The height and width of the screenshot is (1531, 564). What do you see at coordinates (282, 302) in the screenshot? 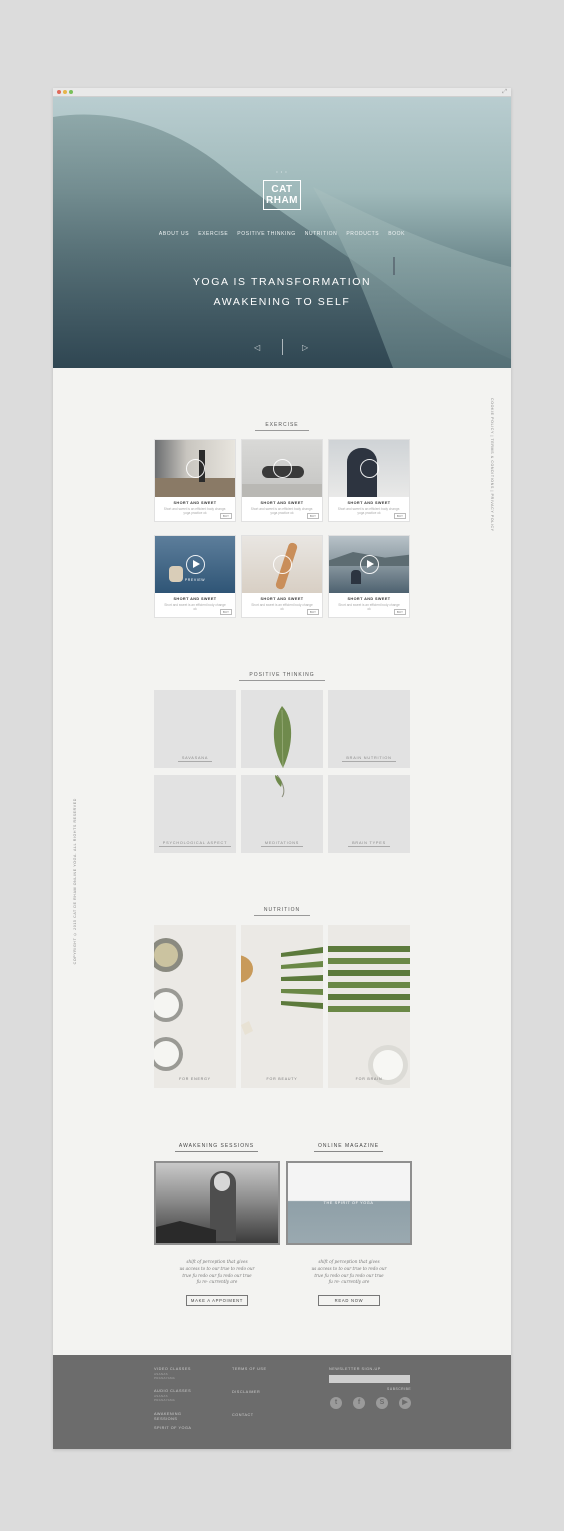
I see `hero-tagline-2: AWAKENING TO SELF` at bounding box center [282, 302].